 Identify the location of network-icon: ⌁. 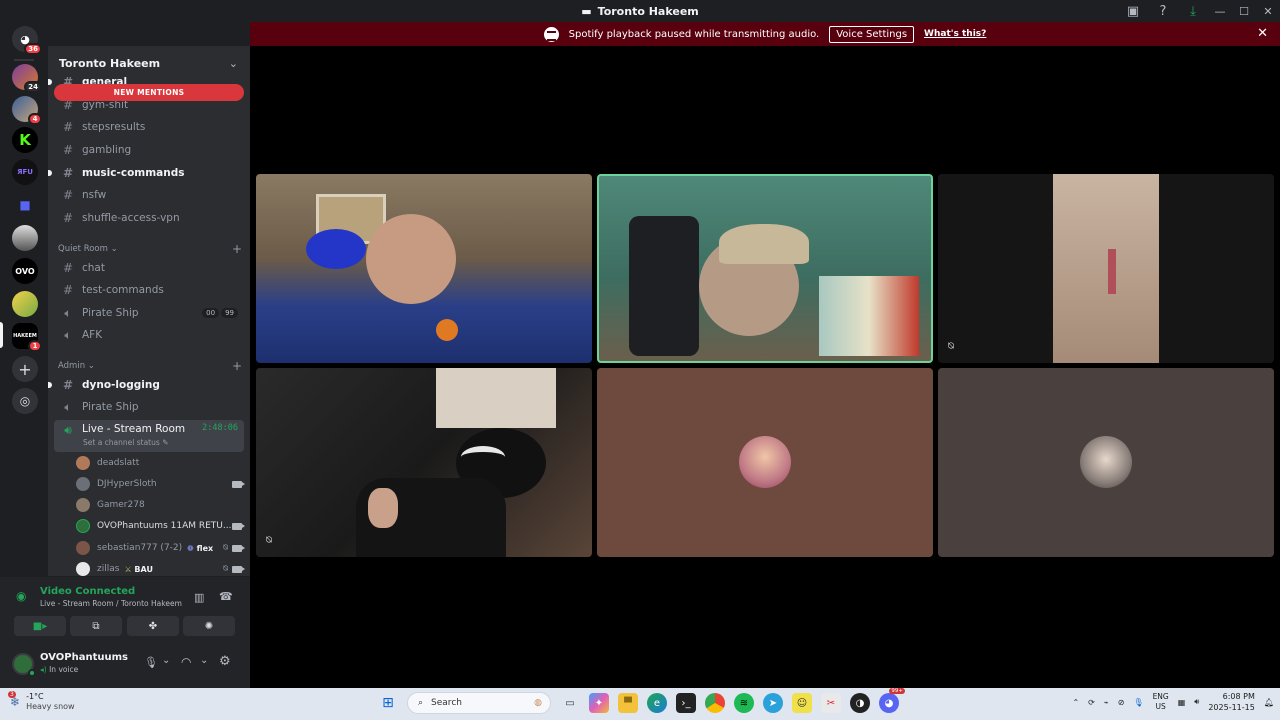
(1106, 702).